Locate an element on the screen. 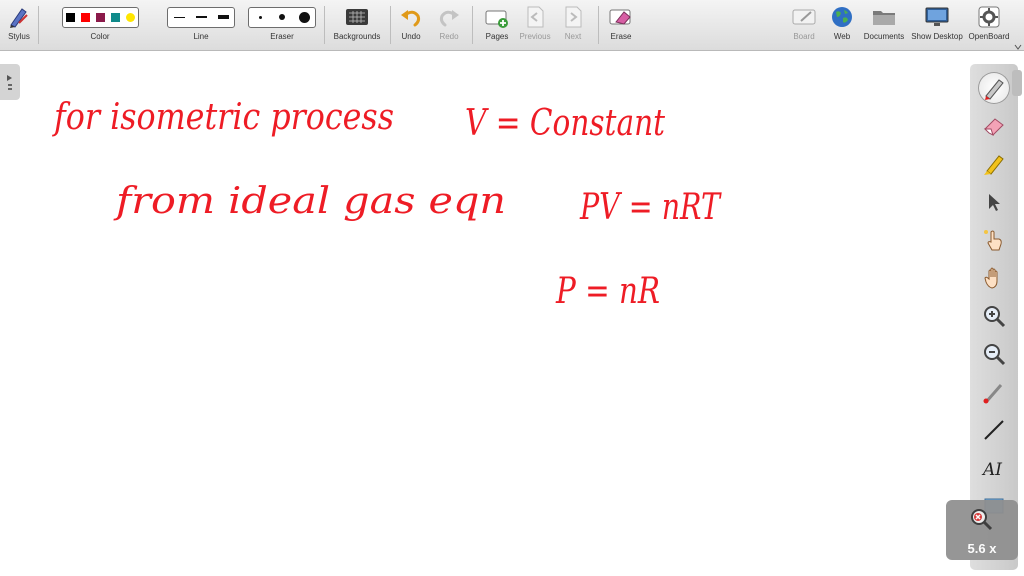  svg-text: AI is located at coordinates (991, 470).